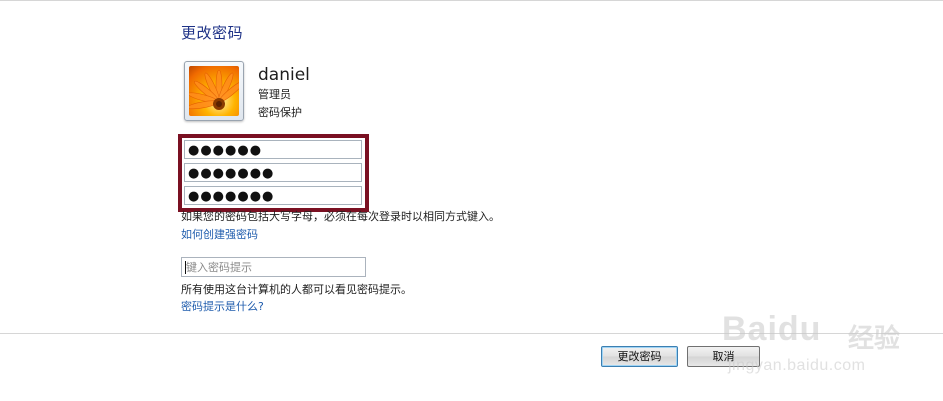  I want to click on flower-avatar-icon, so click(214, 91).